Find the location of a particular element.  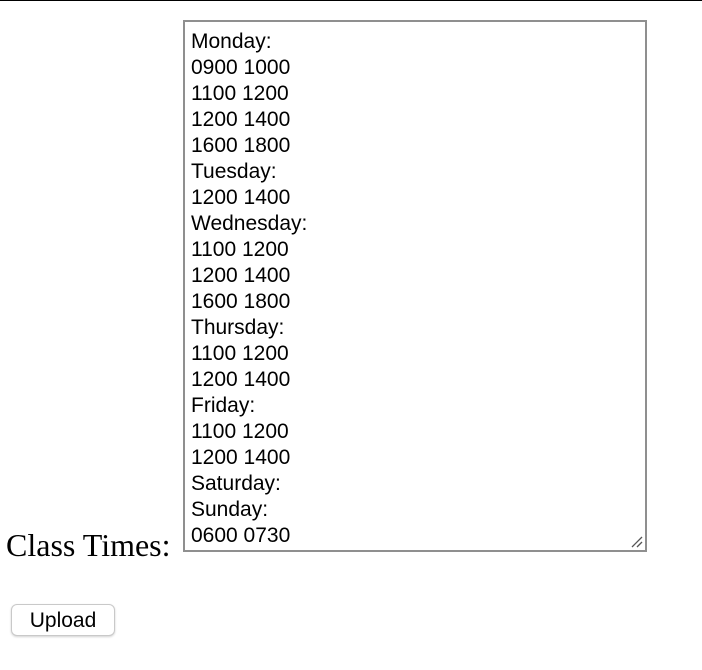

textarea-line: 0600 0730 is located at coordinates (241, 535).